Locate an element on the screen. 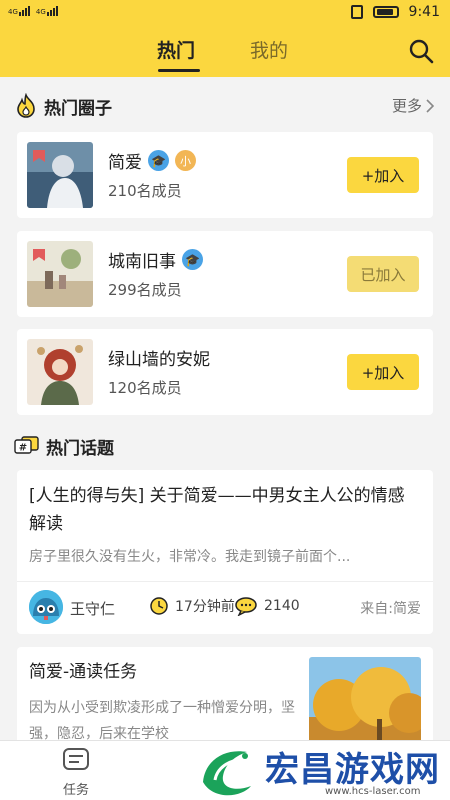  clock: 9:41 is located at coordinates (424, 12).